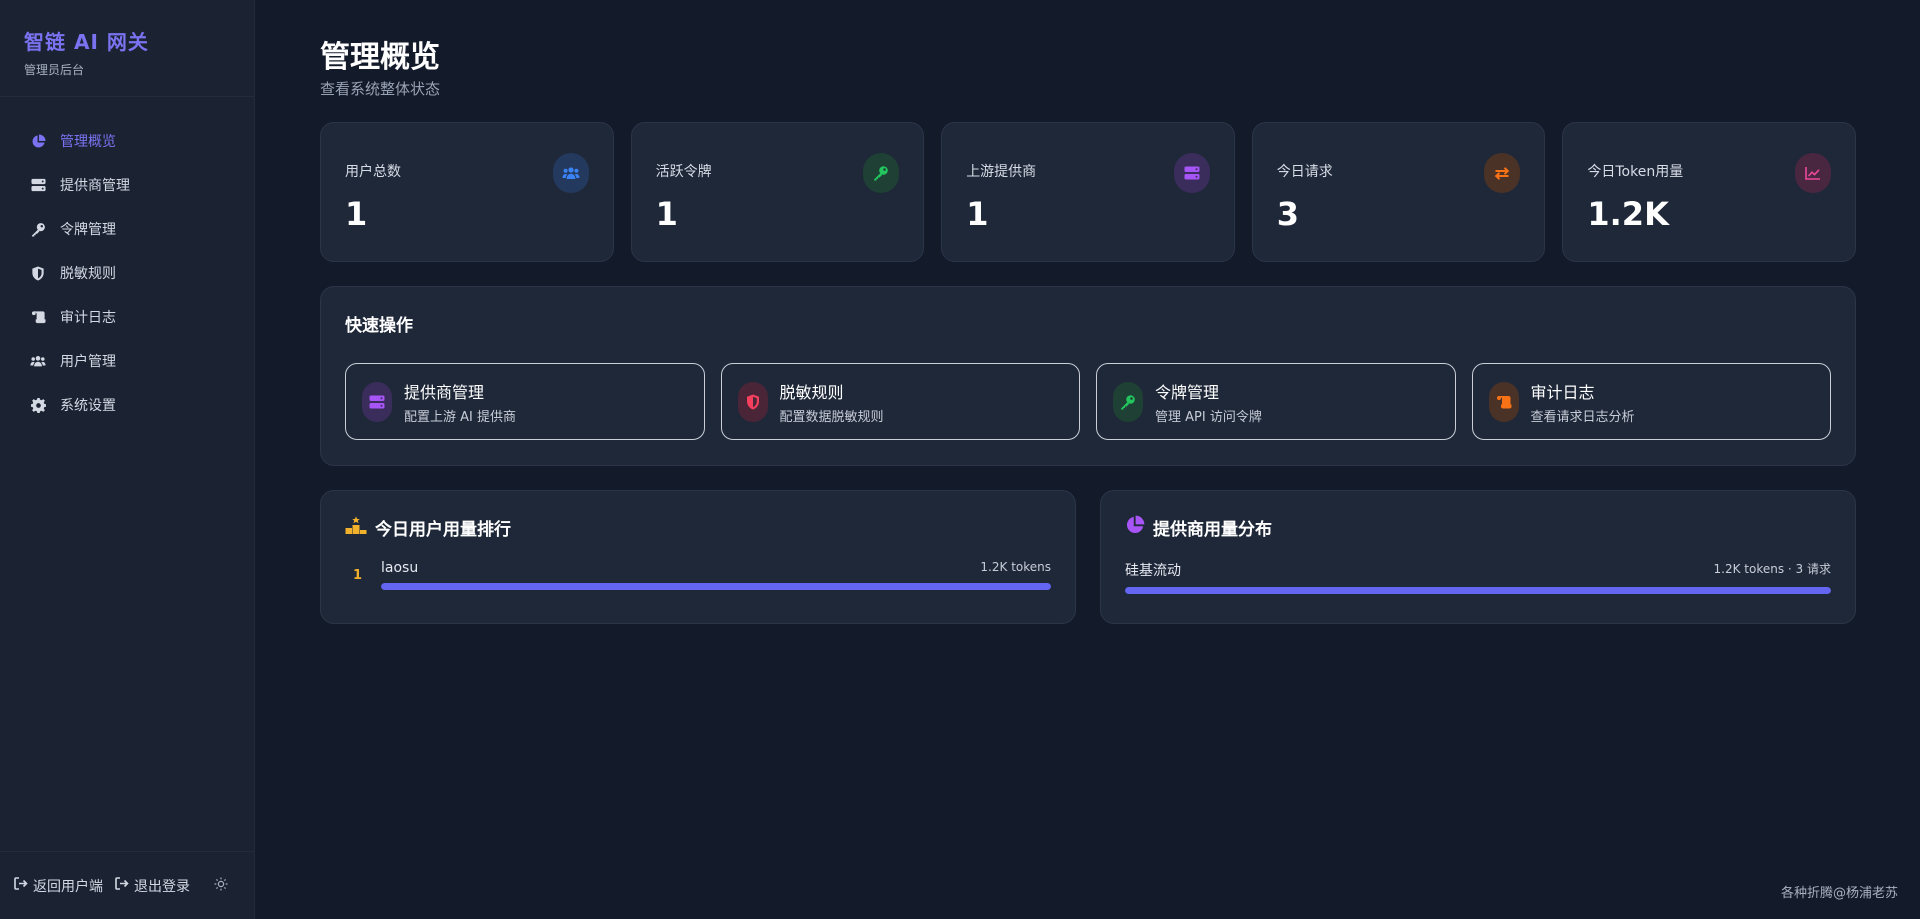 The height and width of the screenshot is (919, 1920). I want to click on quick-action-providers: 提供商管理 配置上游 AI 提供商, so click(525, 401).